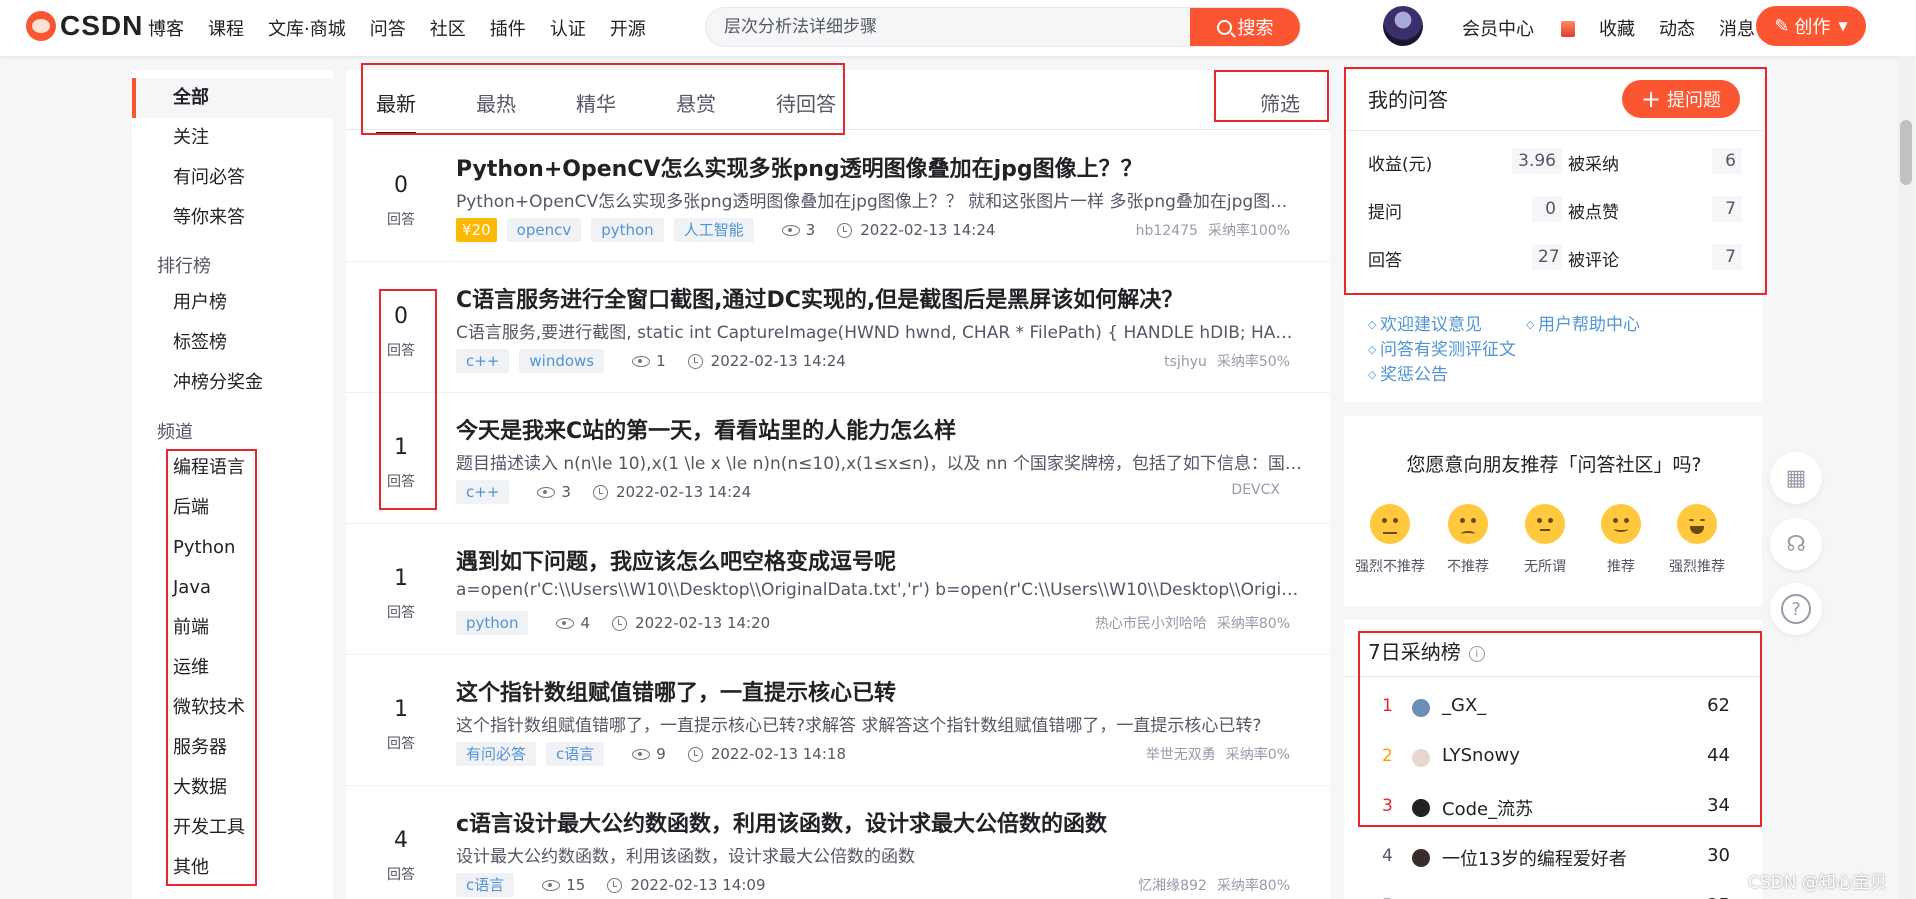  What do you see at coordinates (1554, 807) in the screenshot?
I see `ranking-row: 3 Code_流苏 34` at bounding box center [1554, 807].